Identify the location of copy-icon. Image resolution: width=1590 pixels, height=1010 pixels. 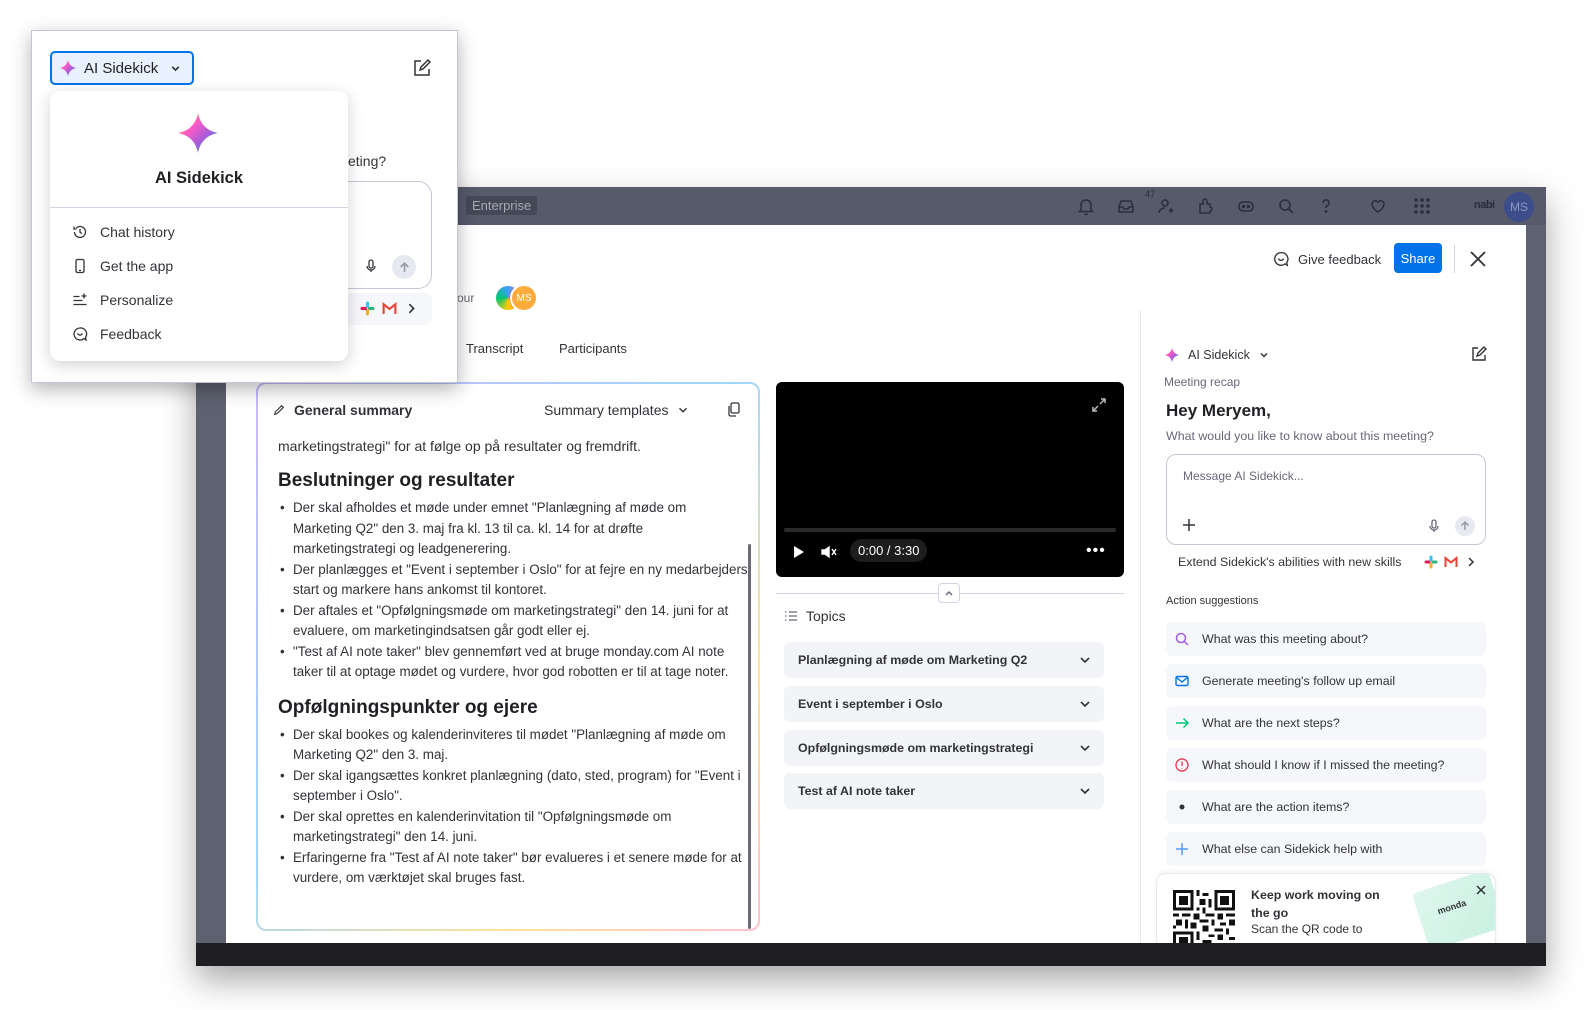
(734, 409).